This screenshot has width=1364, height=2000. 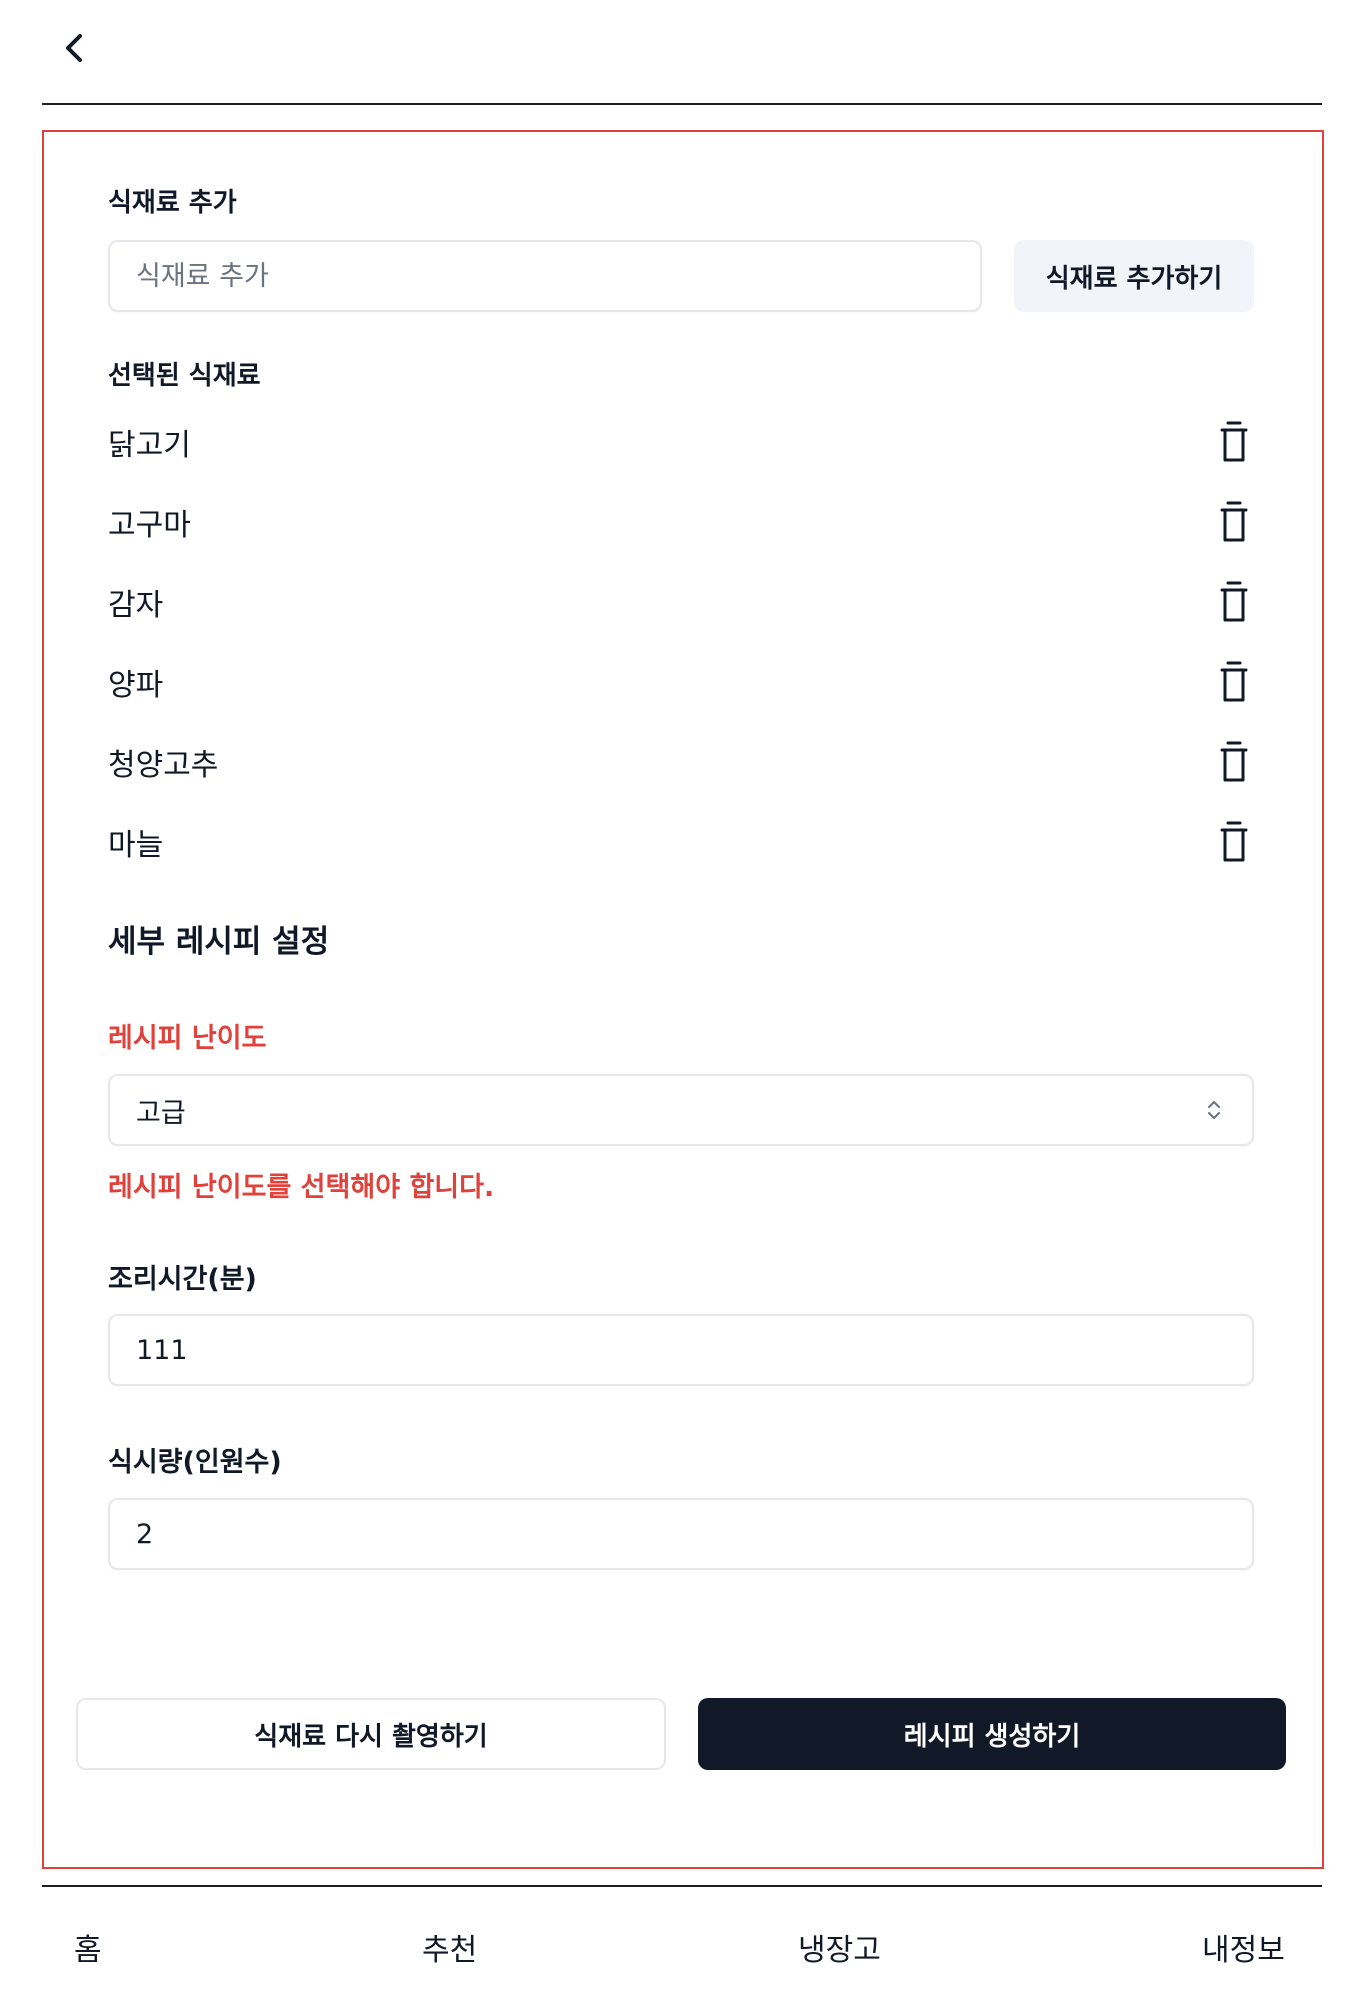 What do you see at coordinates (172, 203) in the screenshot?
I see `ingredient-add-label: 식재료 추가` at bounding box center [172, 203].